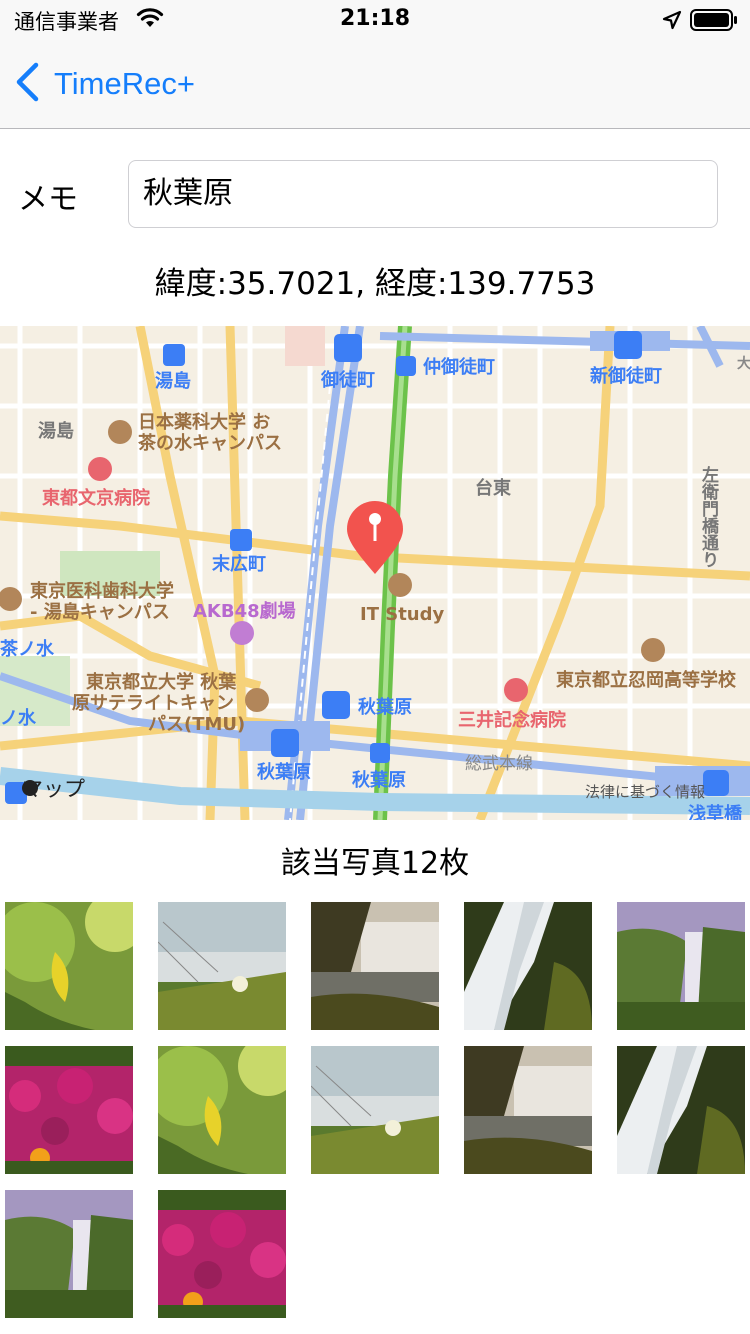 The width and height of the screenshot is (750, 1334). What do you see at coordinates (124, 83) in the screenshot?
I see `back-label: TimeRec+` at bounding box center [124, 83].